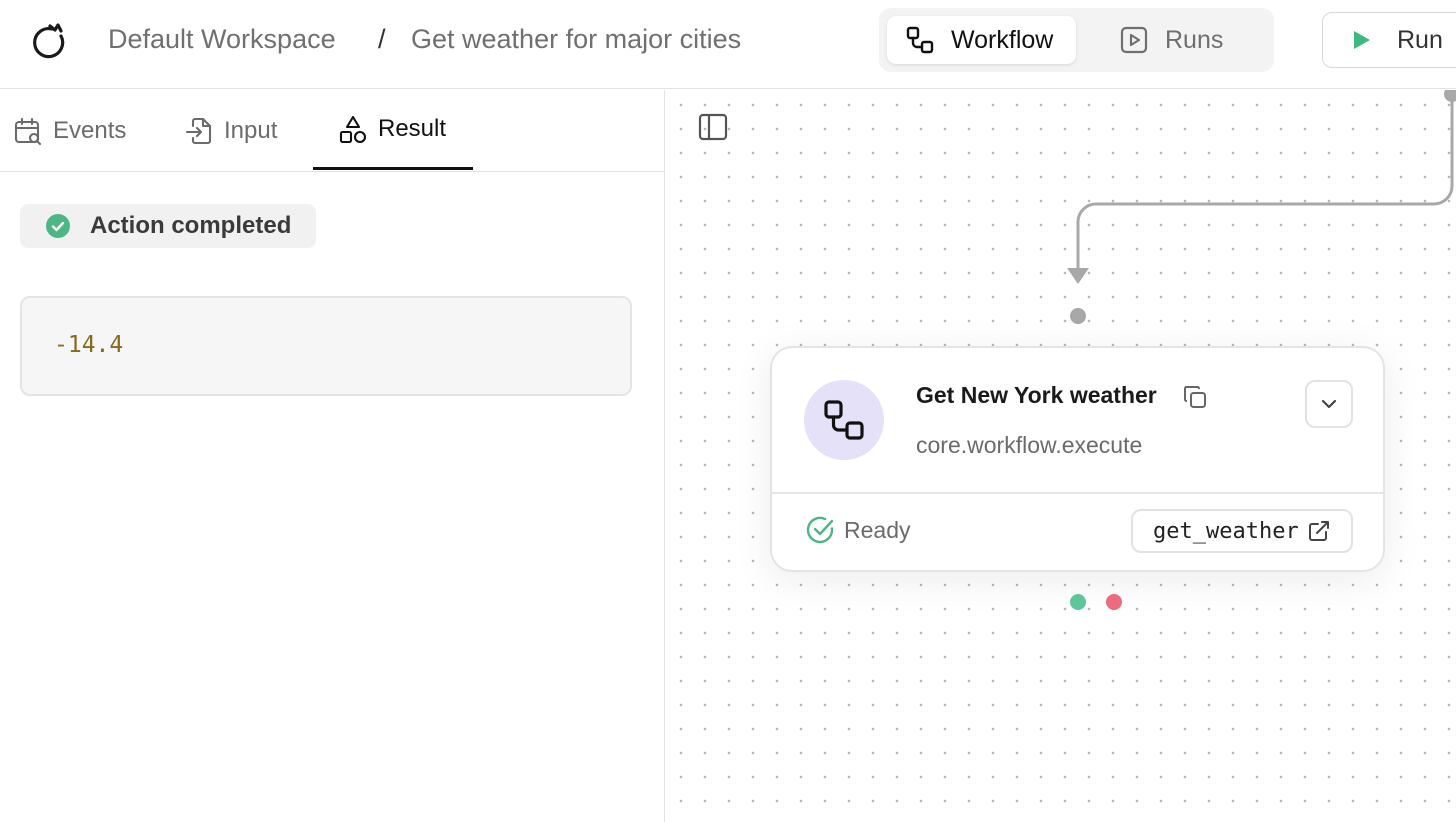 The image size is (1456, 822). Describe the element at coordinates (58, 226) in the screenshot. I see `check-circle-icon` at that location.